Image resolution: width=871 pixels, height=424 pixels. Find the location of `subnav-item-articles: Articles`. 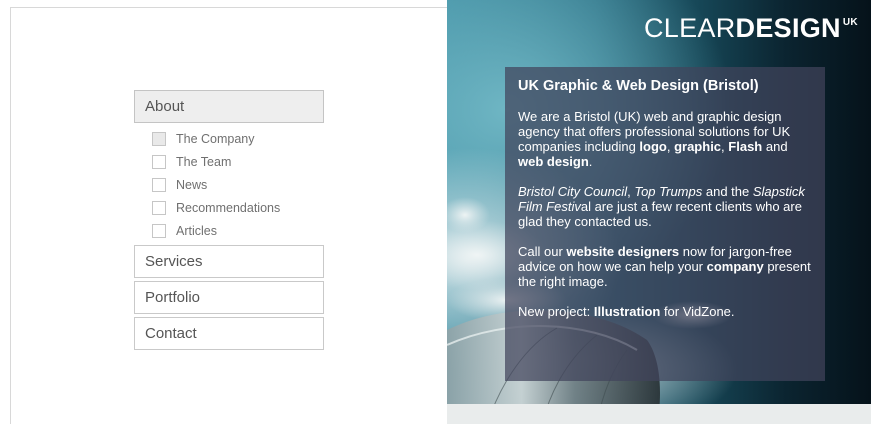

subnav-item-articles: Articles is located at coordinates (229, 230).